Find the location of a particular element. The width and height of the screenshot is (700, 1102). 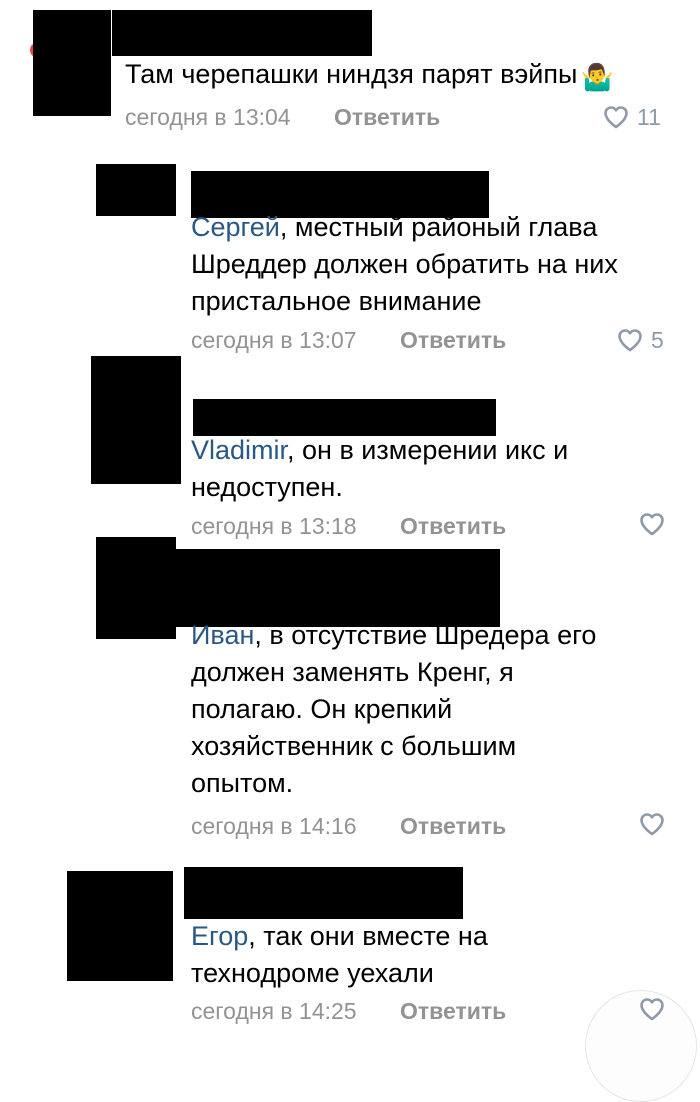

comment-timestamp: сегодня в 13:18 is located at coordinates (274, 526).